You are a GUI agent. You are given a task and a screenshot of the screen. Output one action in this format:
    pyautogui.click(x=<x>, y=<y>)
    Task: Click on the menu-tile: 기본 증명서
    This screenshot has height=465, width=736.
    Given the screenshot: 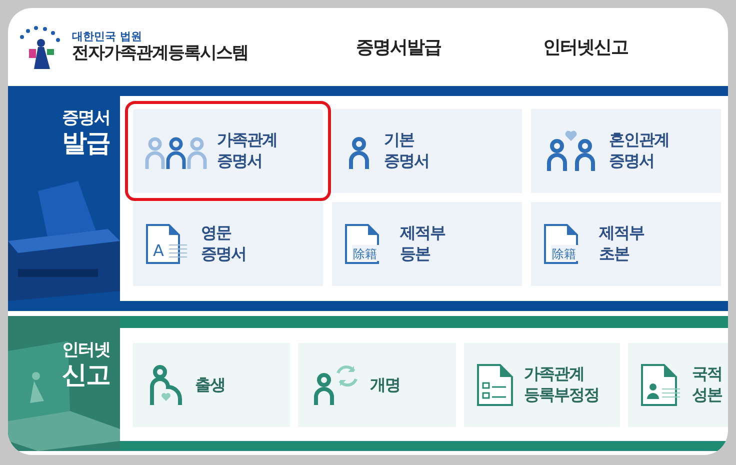 What is the action you would take?
    pyautogui.click(x=427, y=151)
    